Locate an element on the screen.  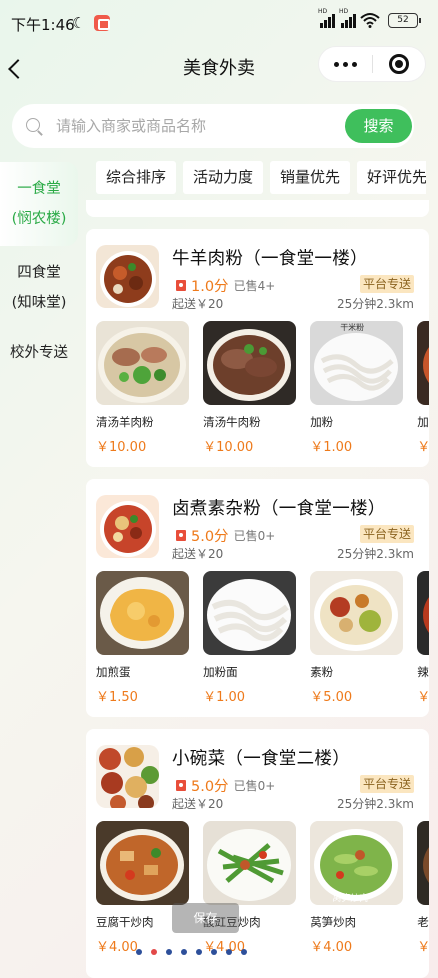
dish-name: 加粉 is located at coordinates (322, 421).